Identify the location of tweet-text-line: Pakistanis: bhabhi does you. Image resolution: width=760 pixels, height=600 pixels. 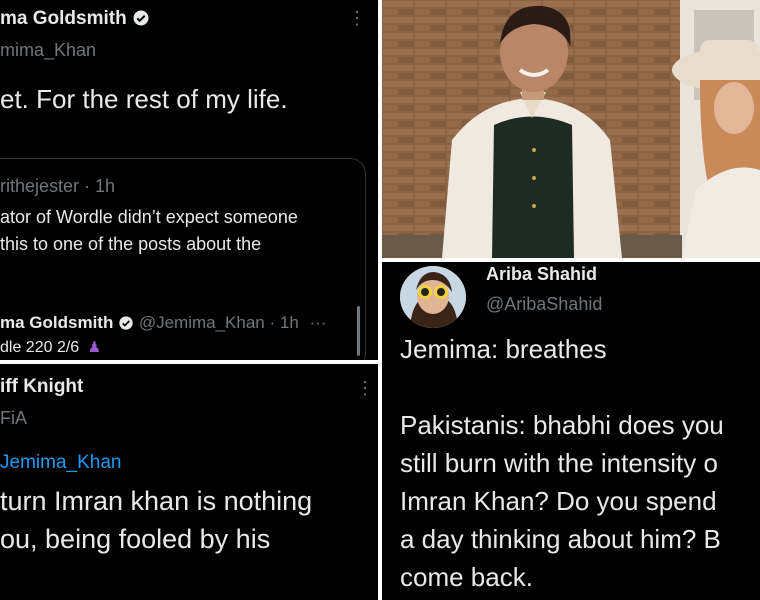
(562, 425).